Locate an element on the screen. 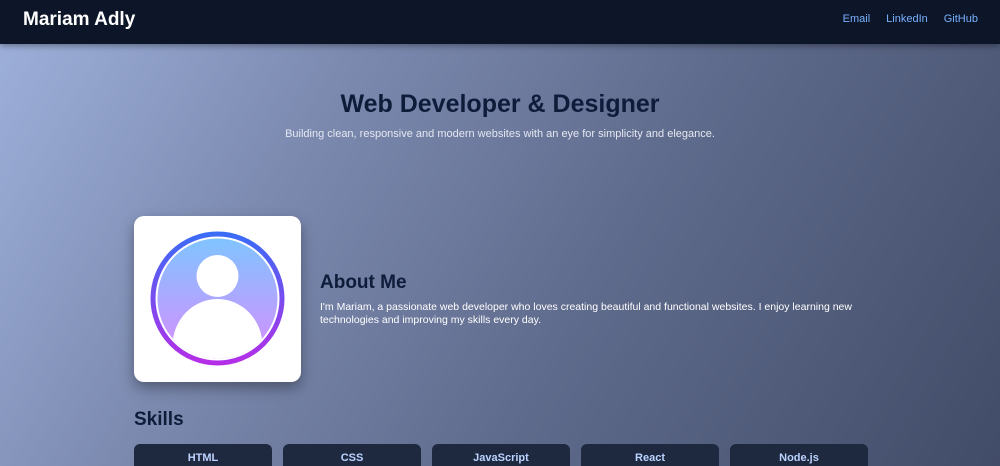 The width and height of the screenshot is (1000, 466). nav-link-linkedin: LinkedIn is located at coordinates (907, 19).